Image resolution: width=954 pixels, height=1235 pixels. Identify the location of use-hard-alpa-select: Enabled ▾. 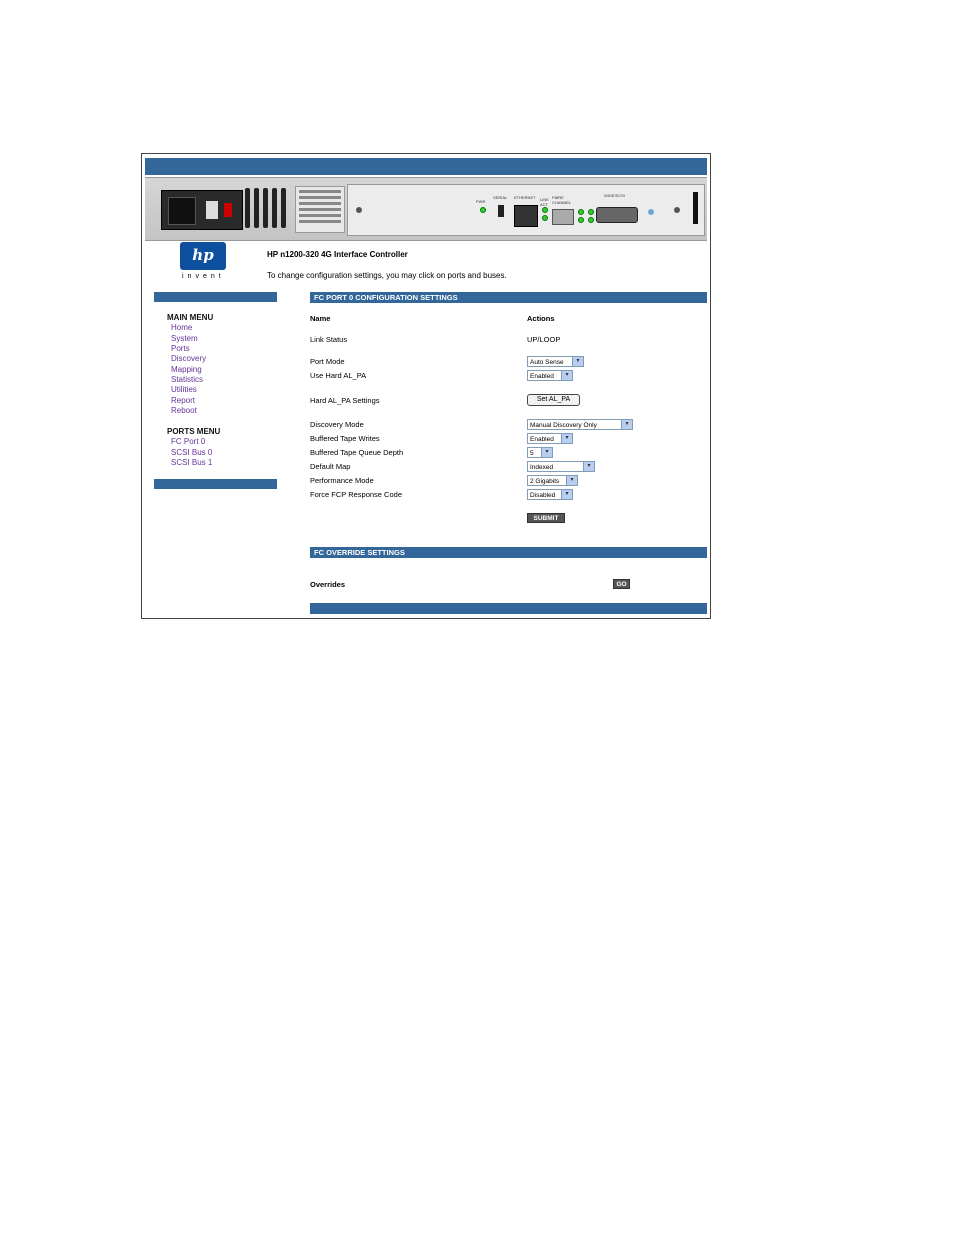
(550, 375).